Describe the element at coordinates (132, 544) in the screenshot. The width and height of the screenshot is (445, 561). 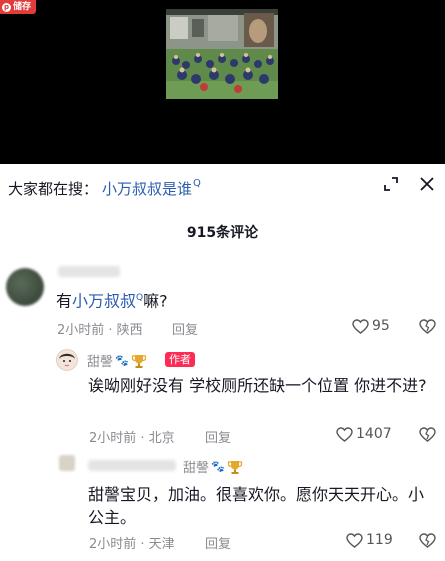
I see `reply-time-location: 2小时前 · 天津` at that location.